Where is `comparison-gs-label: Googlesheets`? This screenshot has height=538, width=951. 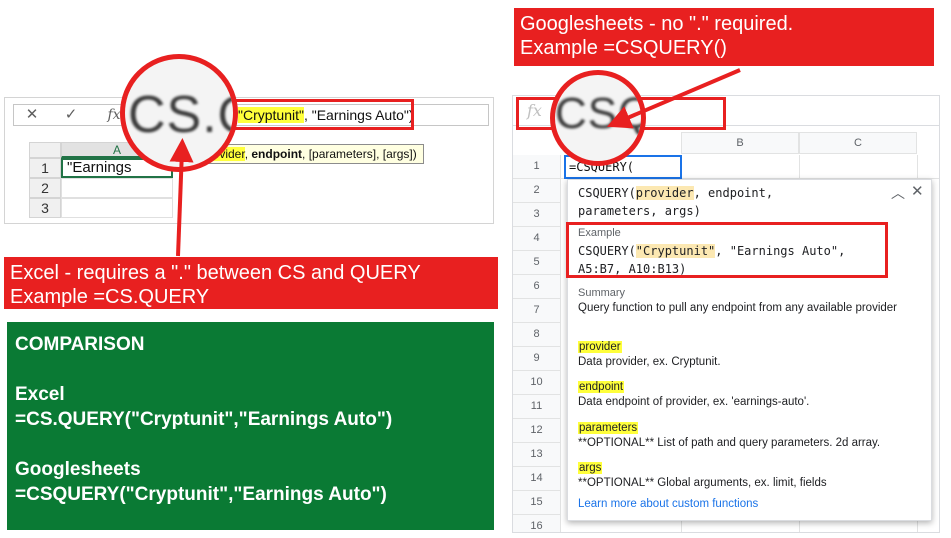 comparison-gs-label: Googlesheets is located at coordinates (78, 469).